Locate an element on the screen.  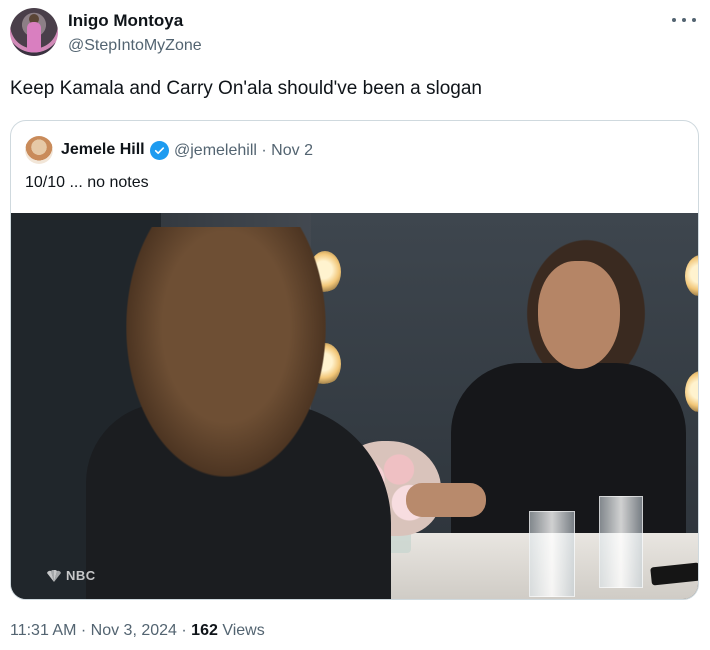
person-right-face is located at coordinates (579, 315).